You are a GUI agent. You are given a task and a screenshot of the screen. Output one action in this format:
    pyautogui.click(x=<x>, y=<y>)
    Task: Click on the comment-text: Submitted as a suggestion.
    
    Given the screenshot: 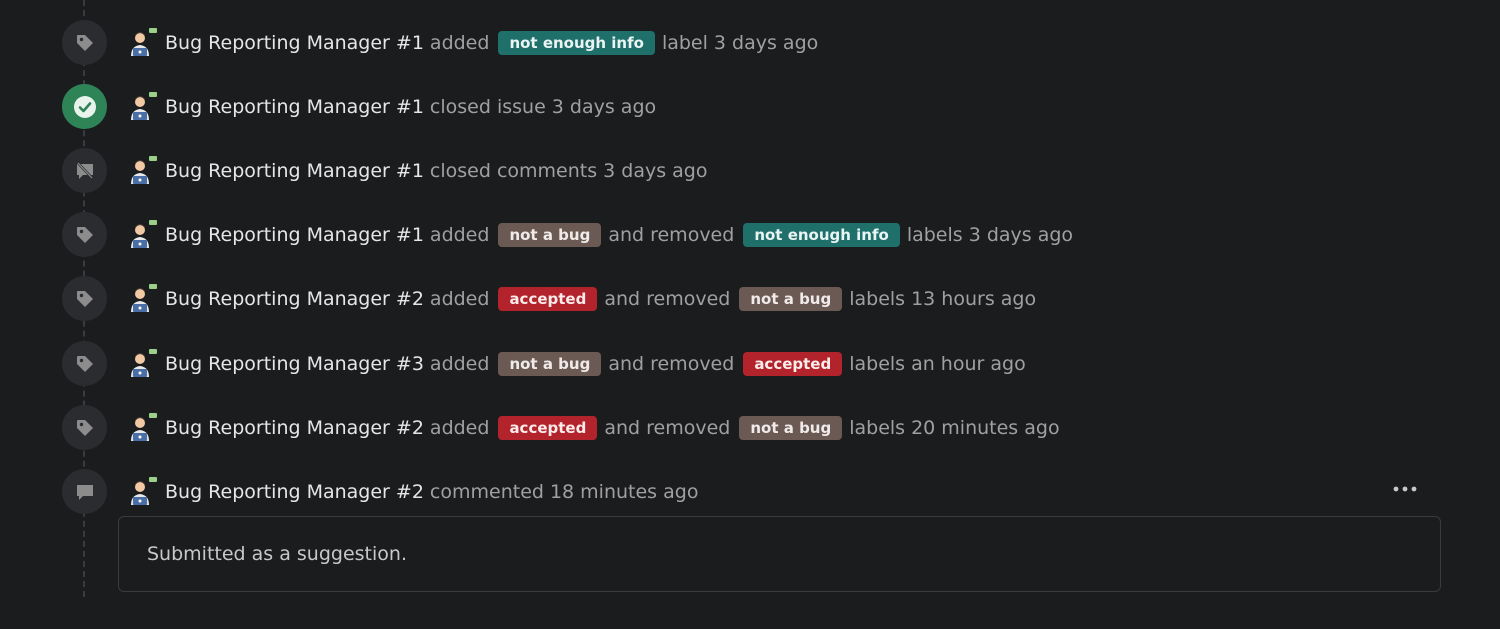 What is the action you would take?
    pyautogui.click(x=277, y=554)
    